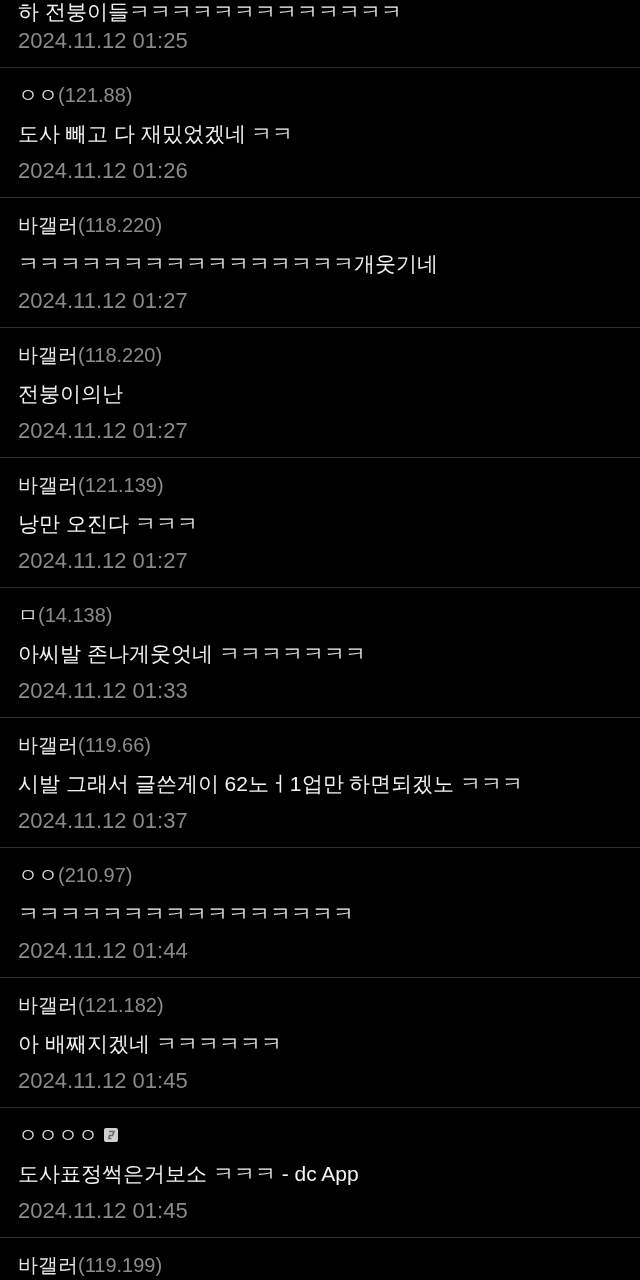 The width and height of the screenshot is (640, 1280). I want to click on comment-text: 도사표정썩은거보소 ㅋㅋㅋ - dc App, so click(188, 1173).